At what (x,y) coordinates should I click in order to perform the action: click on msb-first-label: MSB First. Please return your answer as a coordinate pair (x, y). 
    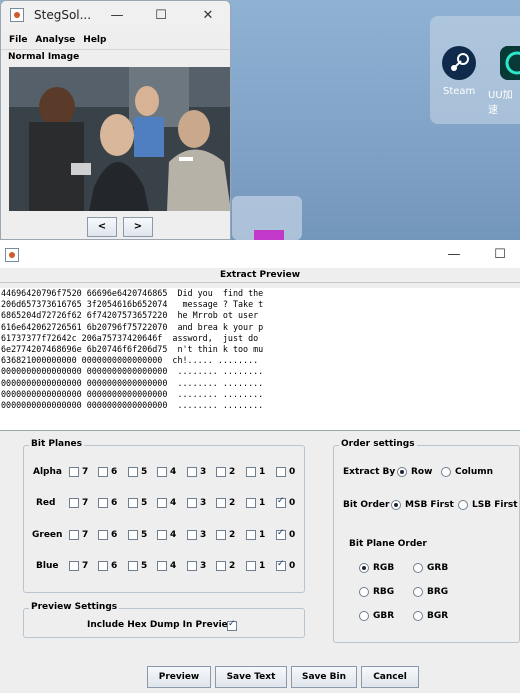
    Looking at the image, I should click on (429, 505).